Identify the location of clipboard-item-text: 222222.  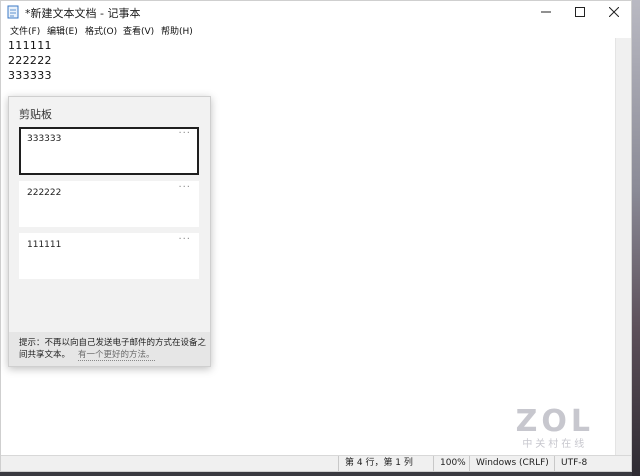
(44, 193).